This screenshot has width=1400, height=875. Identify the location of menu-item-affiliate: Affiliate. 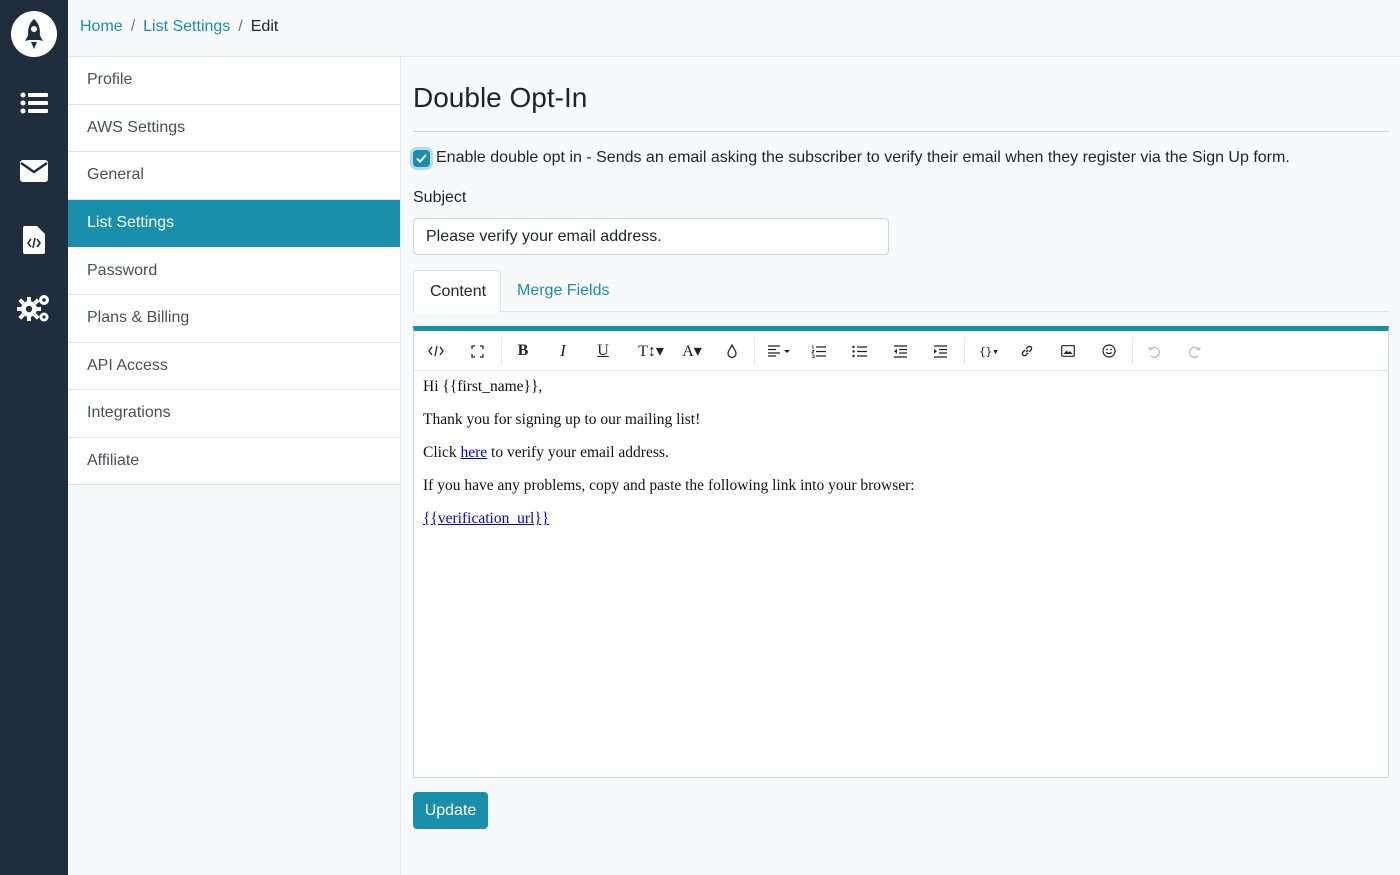
(234, 461).